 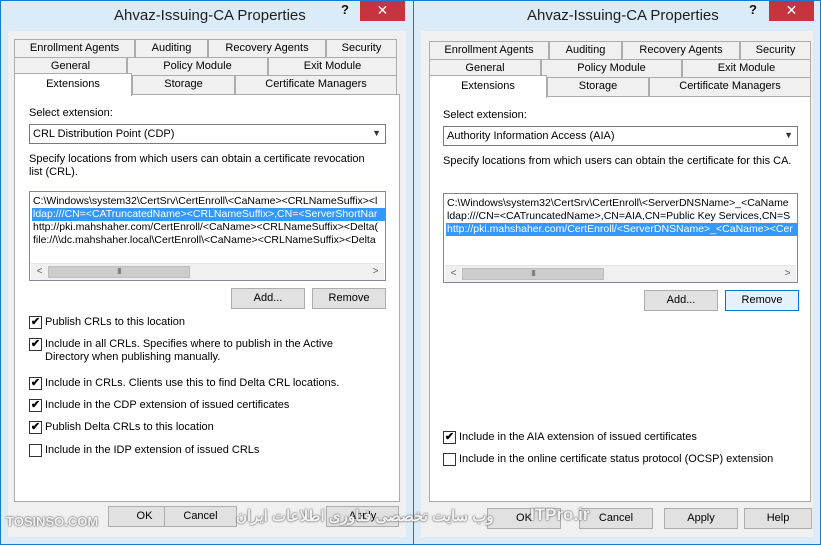 I want to click on watermark-site-name: TOSINSO.COM, so click(x=52, y=521).